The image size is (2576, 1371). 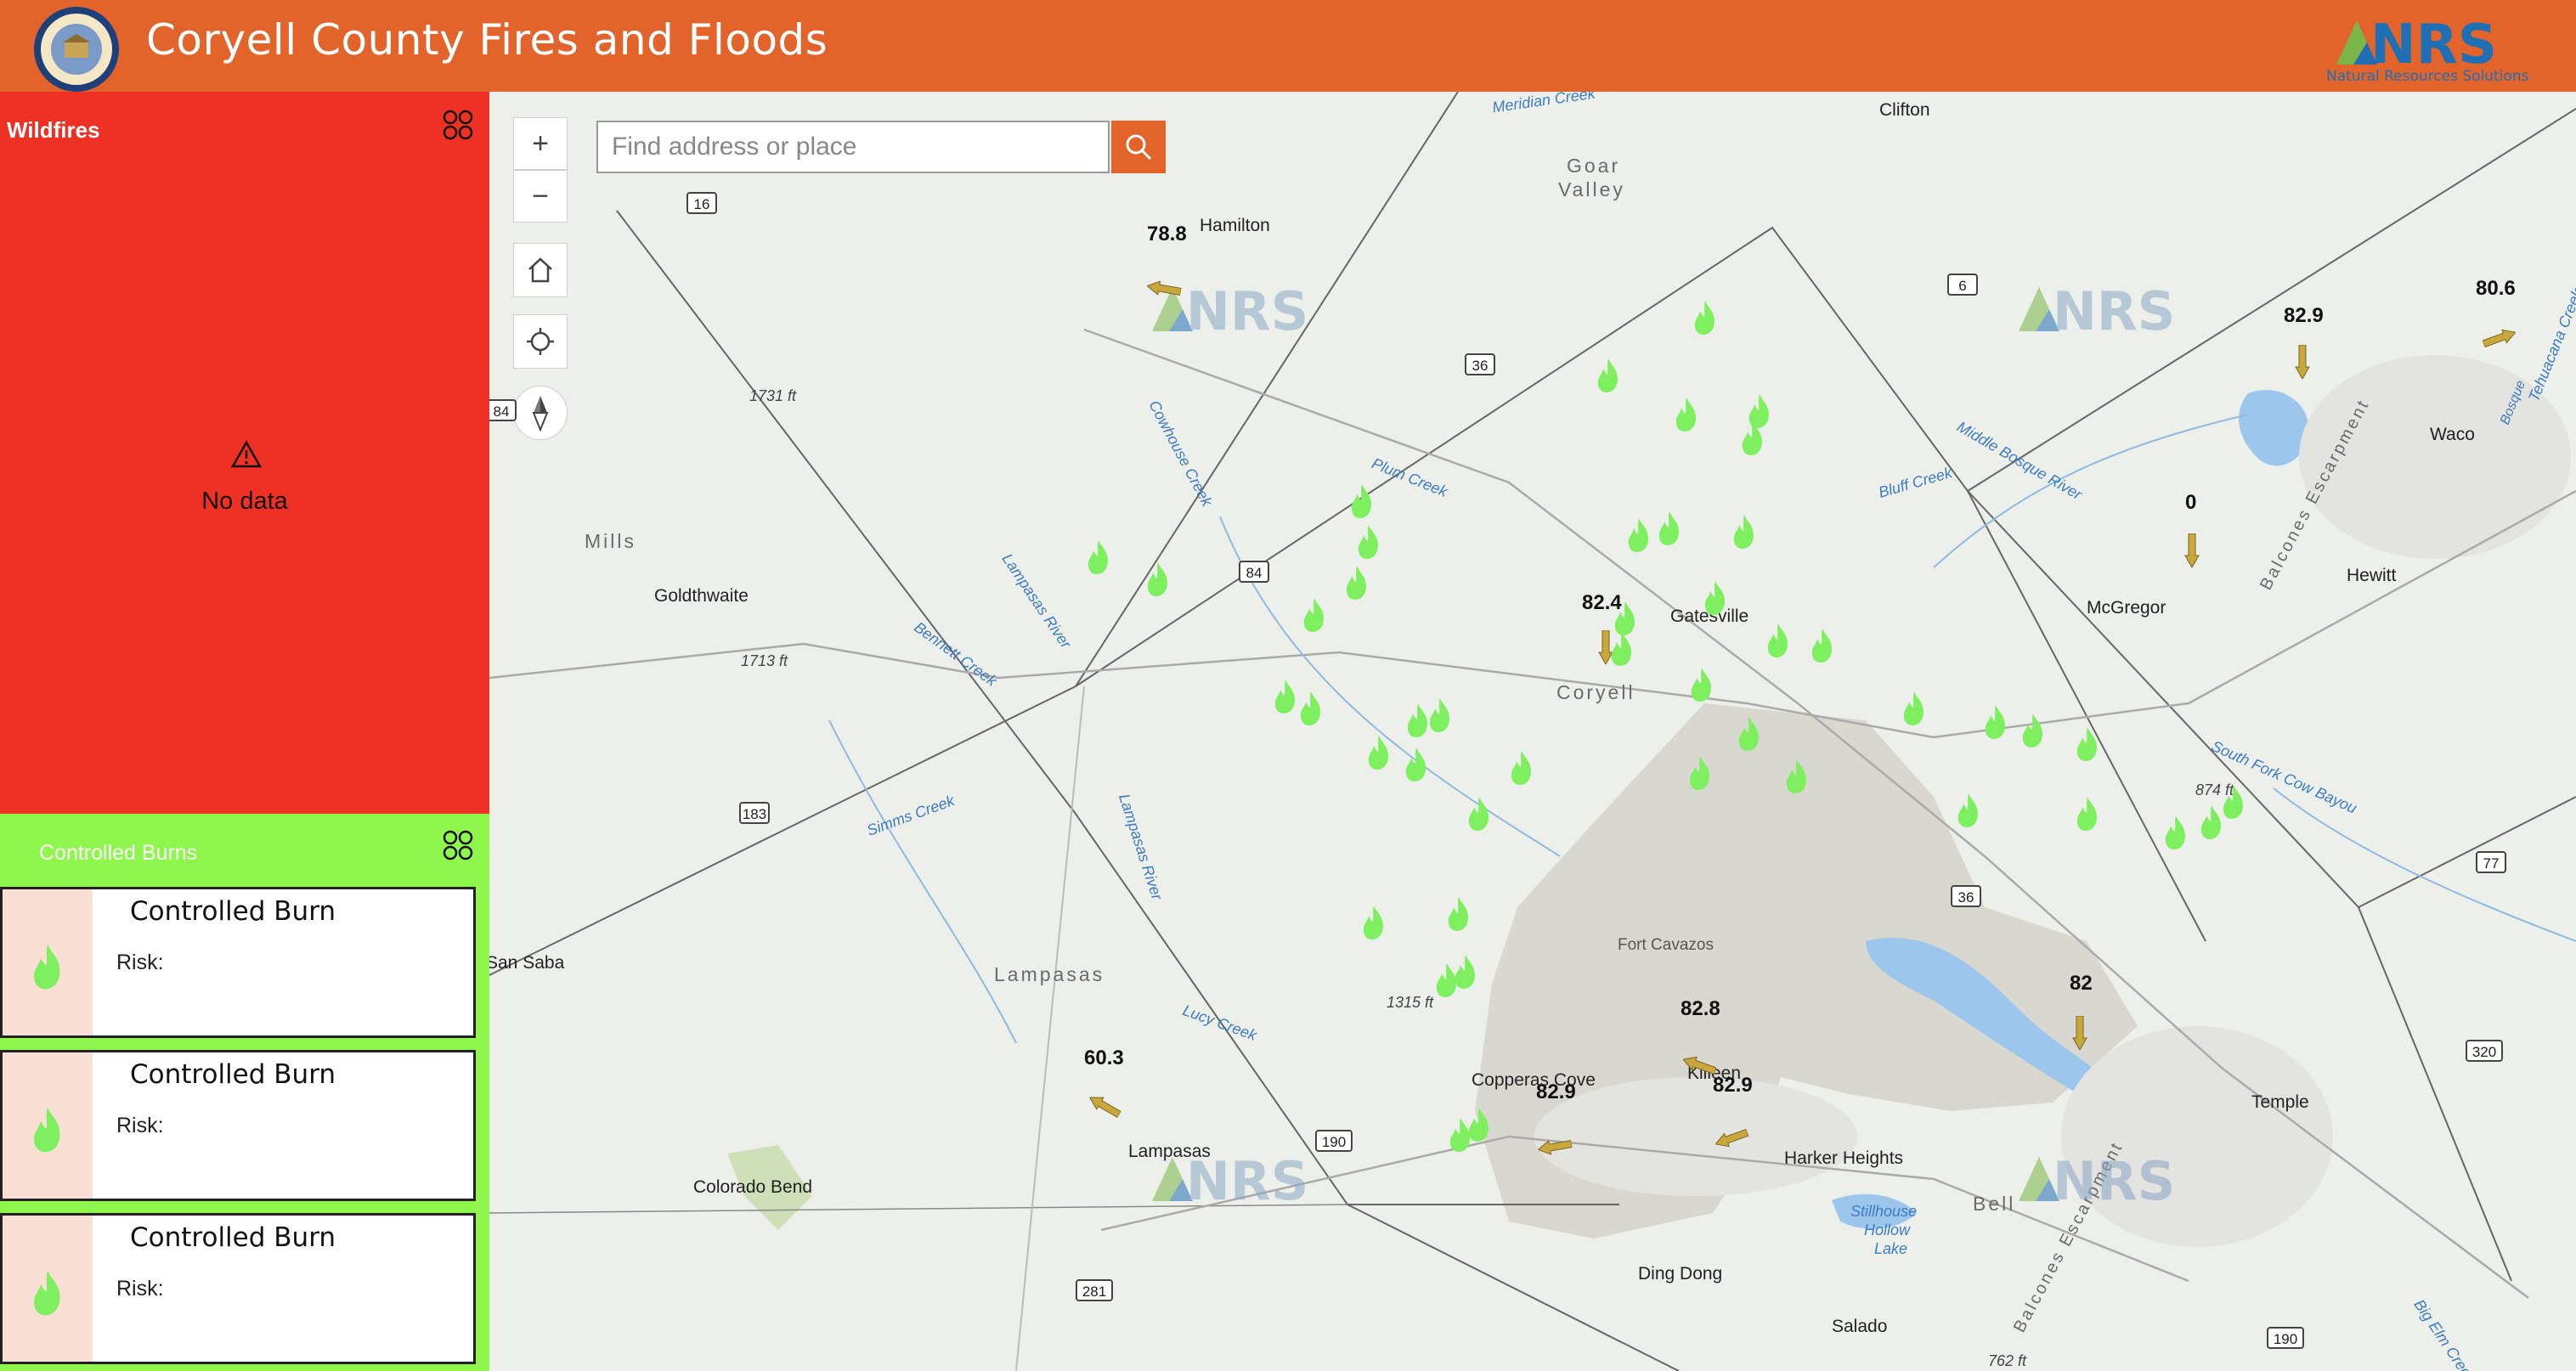 I want to click on water-label: Hollow, so click(x=1888, y=1229).